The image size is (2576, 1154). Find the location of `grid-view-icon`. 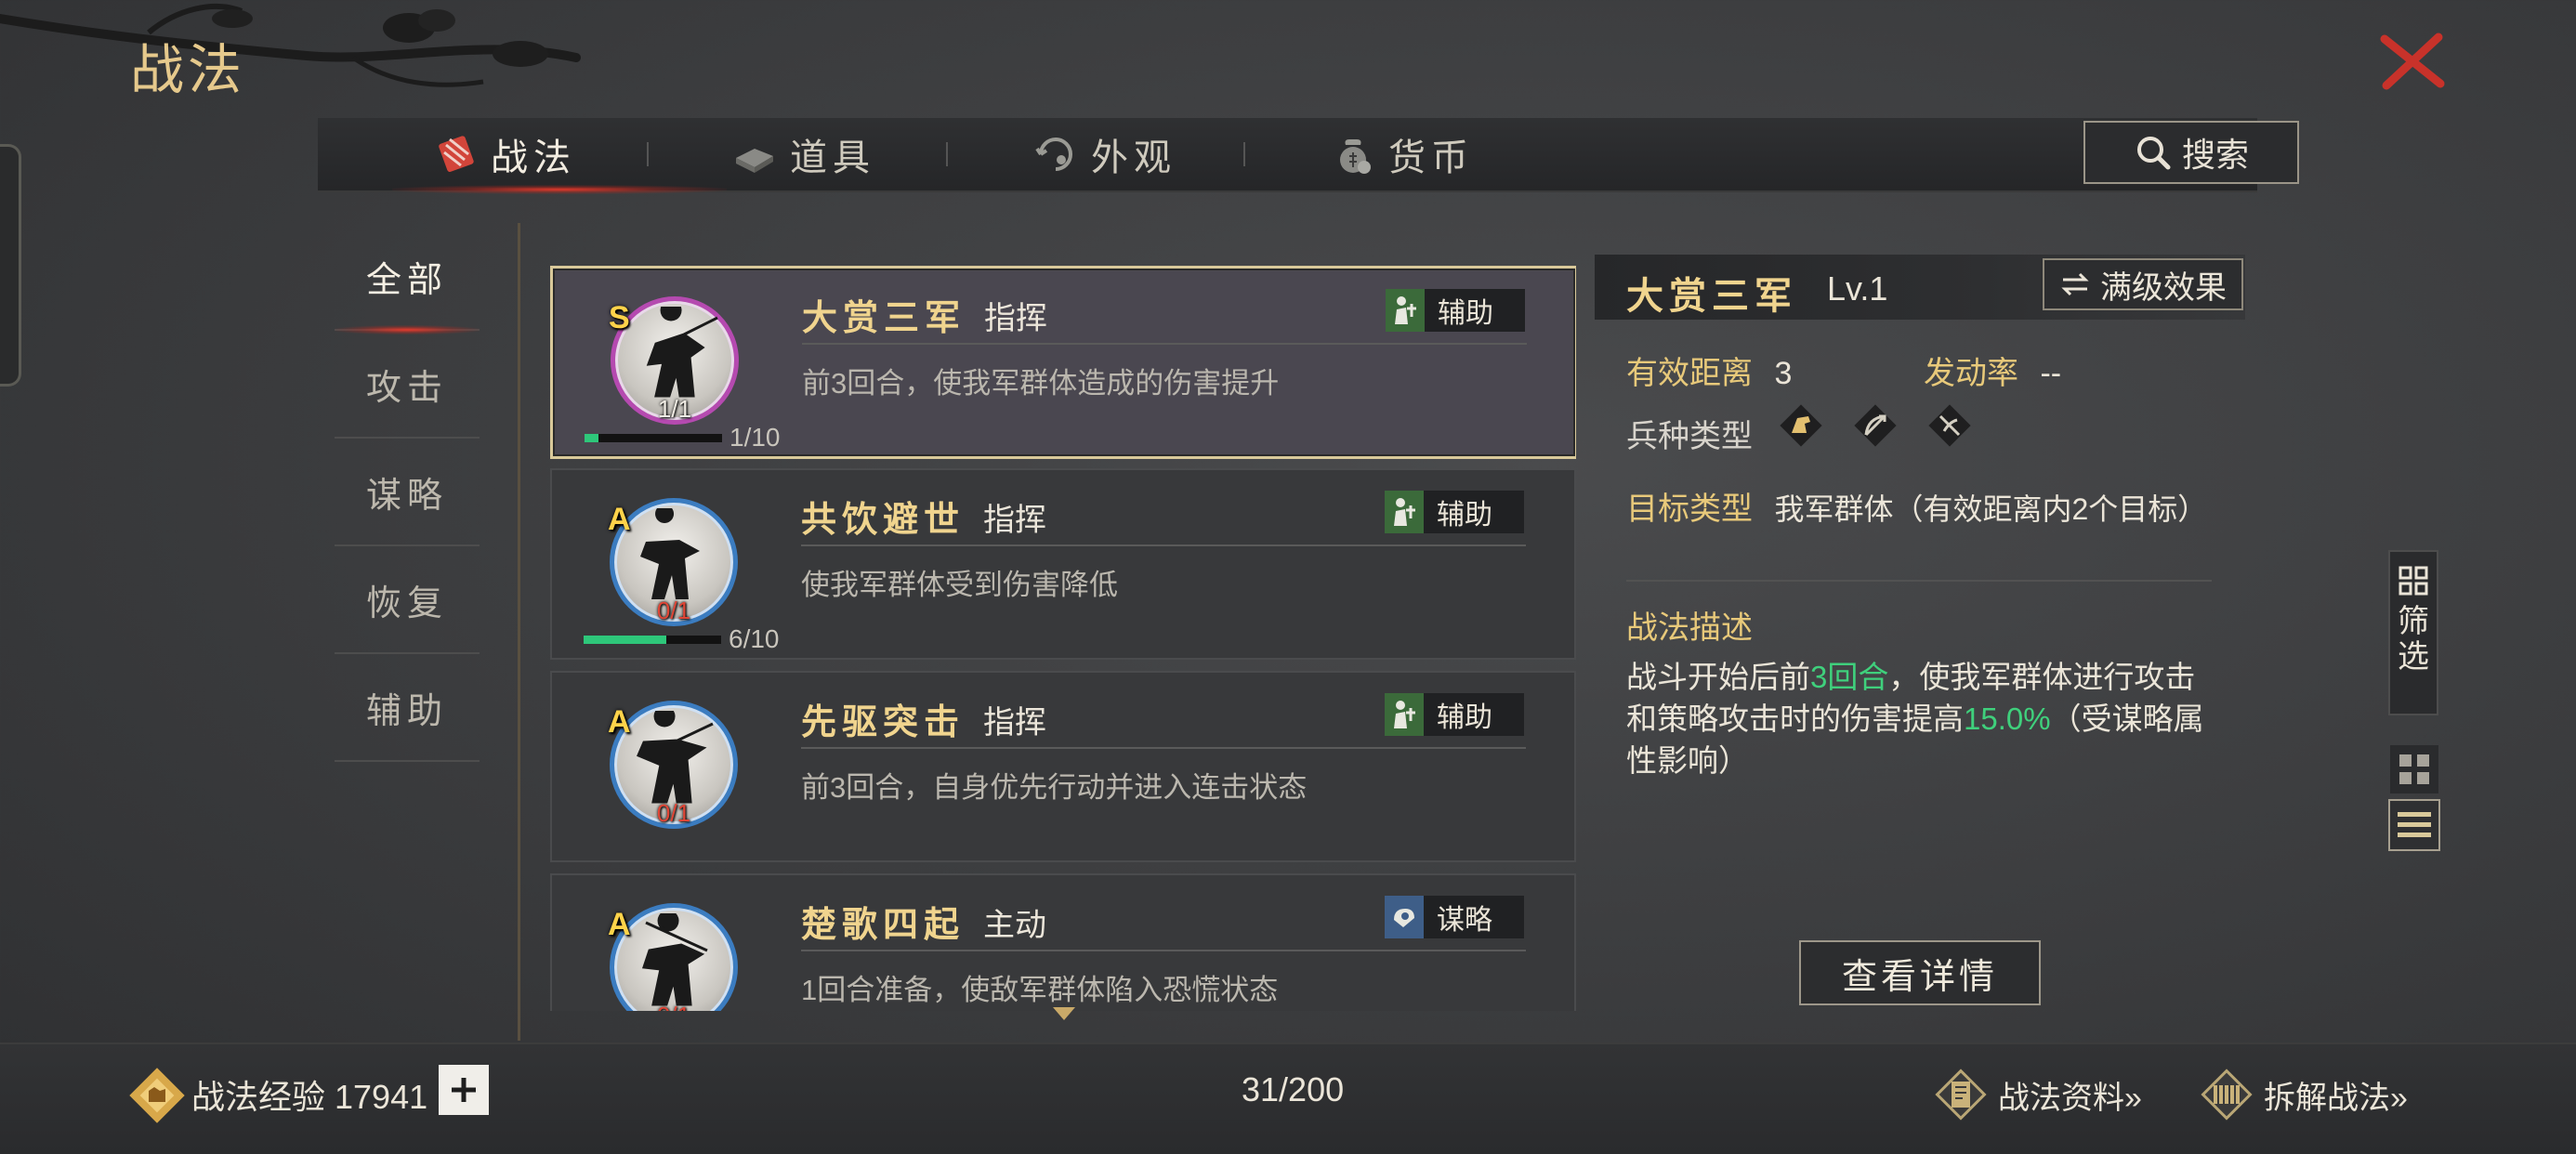

grid-view-icon is located at coordinates (2414, 769).